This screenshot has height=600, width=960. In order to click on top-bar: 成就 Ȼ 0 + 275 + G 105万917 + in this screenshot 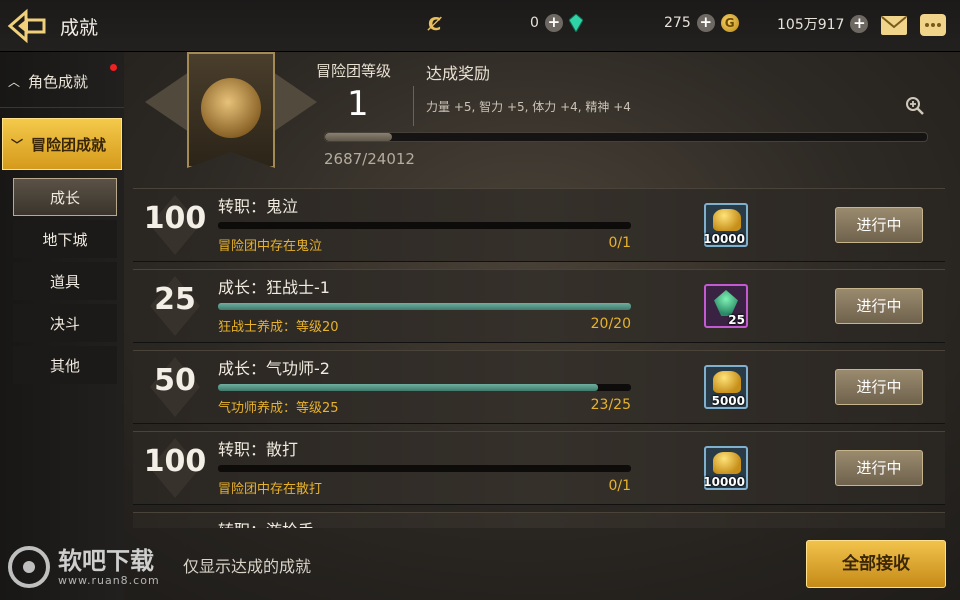, I will do `click(480, 26)`.